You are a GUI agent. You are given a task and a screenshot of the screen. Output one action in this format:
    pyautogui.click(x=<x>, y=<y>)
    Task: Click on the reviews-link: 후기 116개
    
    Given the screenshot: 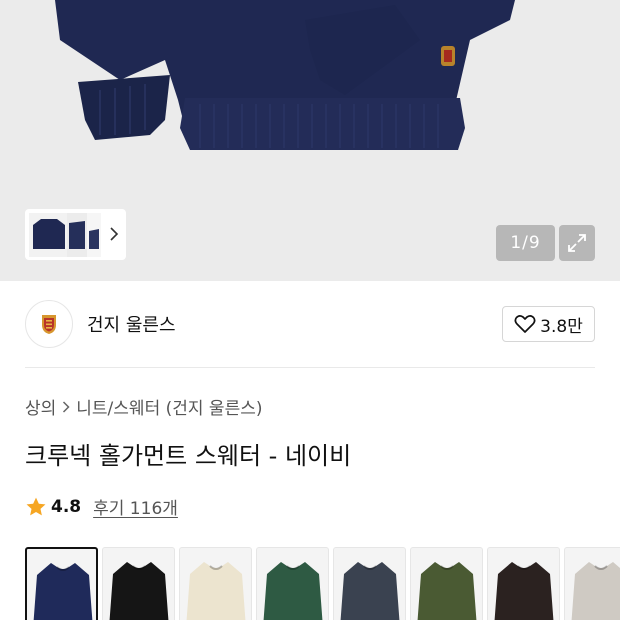 What is the action you would take?
    pyautogui.click(x=135, y=506)
    